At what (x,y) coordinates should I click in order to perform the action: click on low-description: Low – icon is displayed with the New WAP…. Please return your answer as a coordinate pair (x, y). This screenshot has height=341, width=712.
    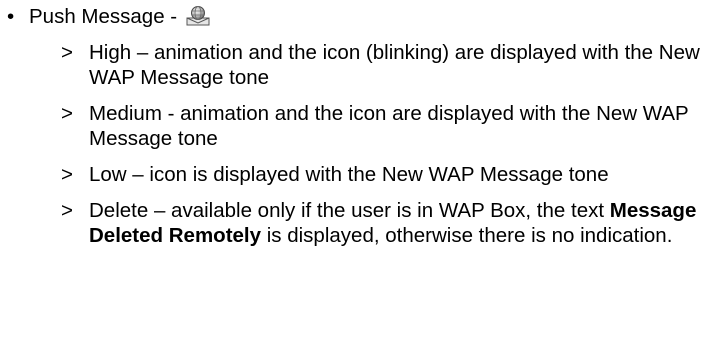
    Looking at the image, I should click on (349, 174).